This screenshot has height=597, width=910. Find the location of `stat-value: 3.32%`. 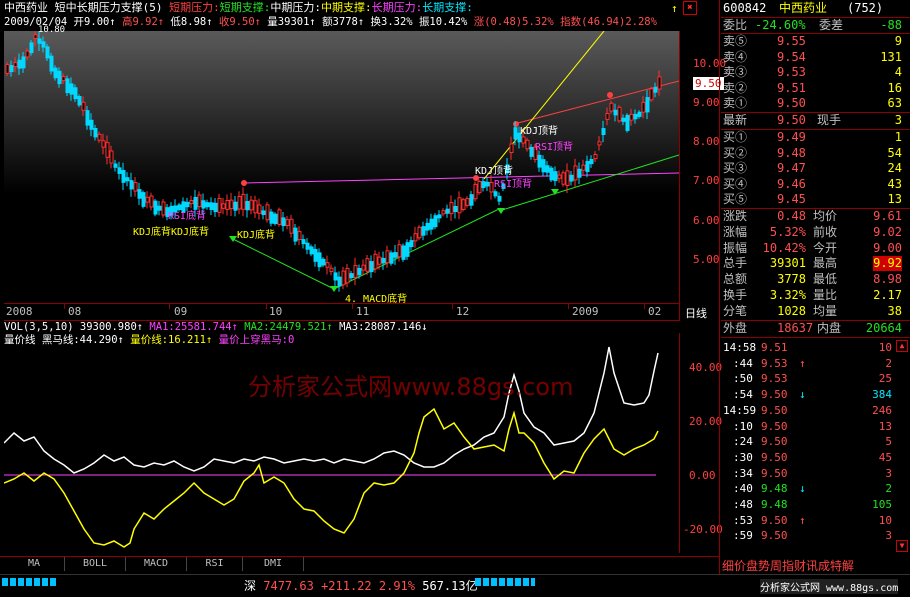

stat-value: 3.32% is located at coordinates (787, 295).